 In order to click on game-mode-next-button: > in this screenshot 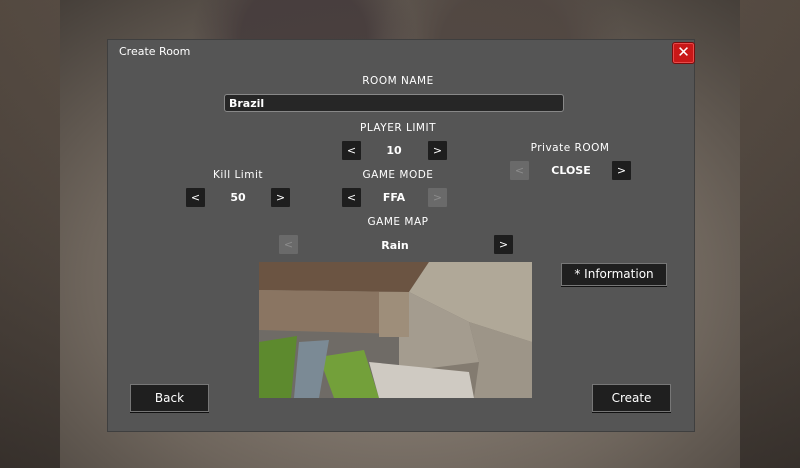, I will do `click(437, 197)`.